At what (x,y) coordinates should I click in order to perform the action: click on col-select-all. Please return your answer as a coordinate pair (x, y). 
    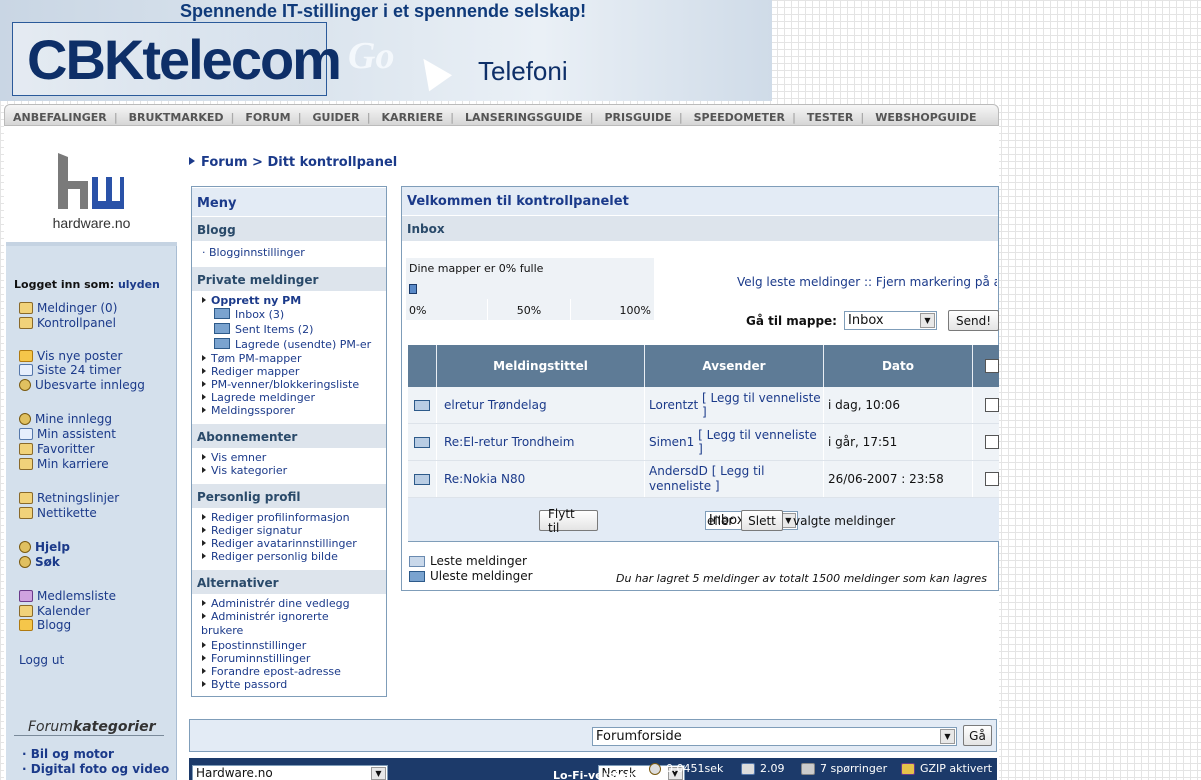
    Looking at the image, I should click on (986, 366).